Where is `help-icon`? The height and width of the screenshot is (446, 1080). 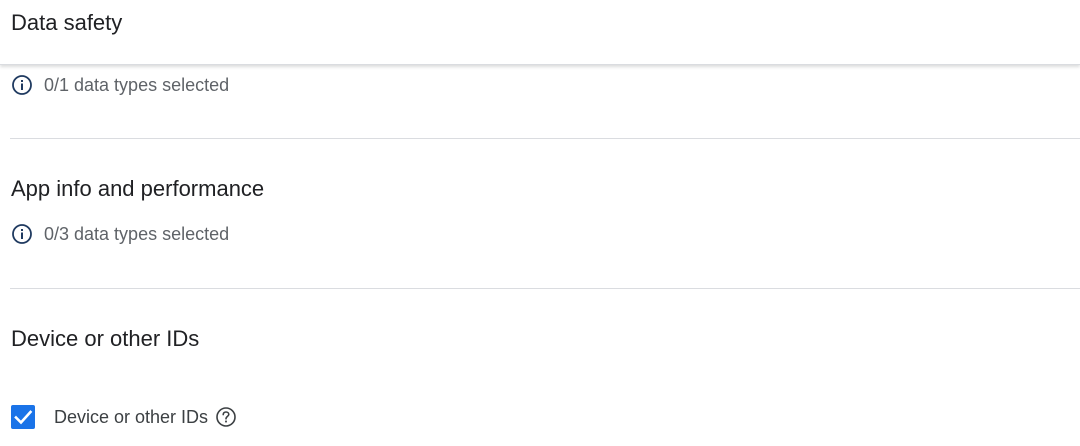 help-icon is located at coordinates (226, 417).